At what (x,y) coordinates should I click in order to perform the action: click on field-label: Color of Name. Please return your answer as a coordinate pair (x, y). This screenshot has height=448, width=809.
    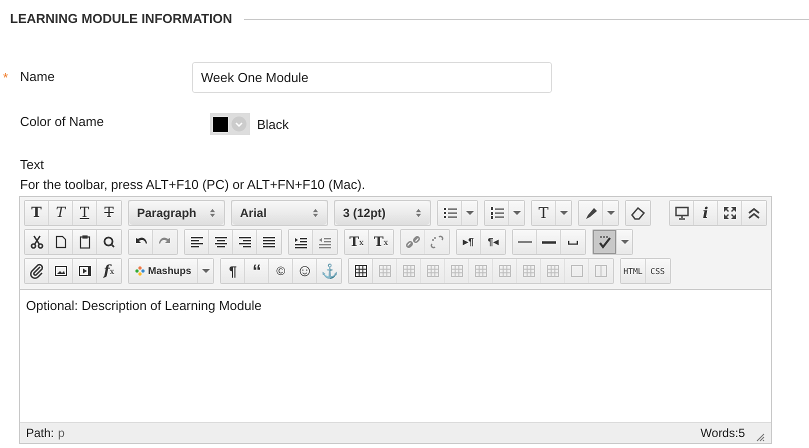
    Looking at the image, I should click on (62, 121).